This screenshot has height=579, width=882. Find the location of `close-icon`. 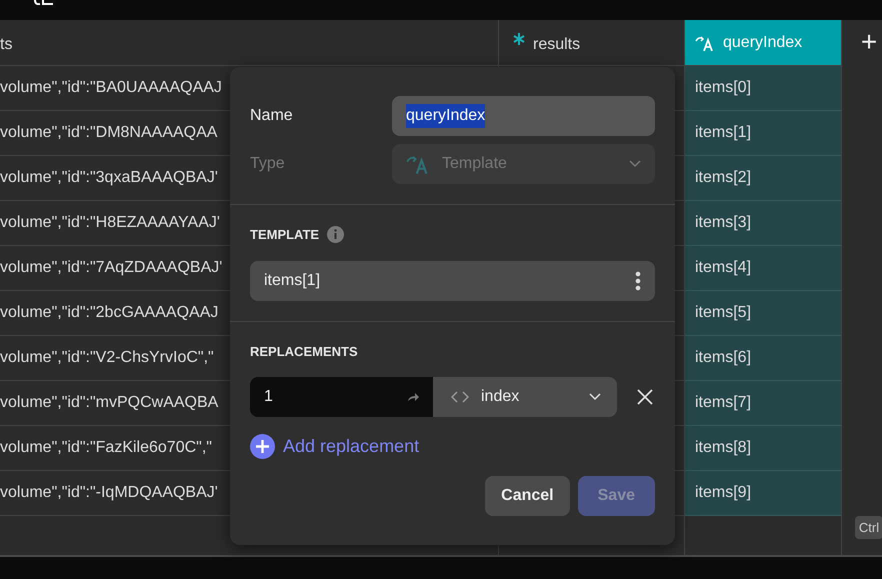

close-icon is located at coordinates (645, 397).